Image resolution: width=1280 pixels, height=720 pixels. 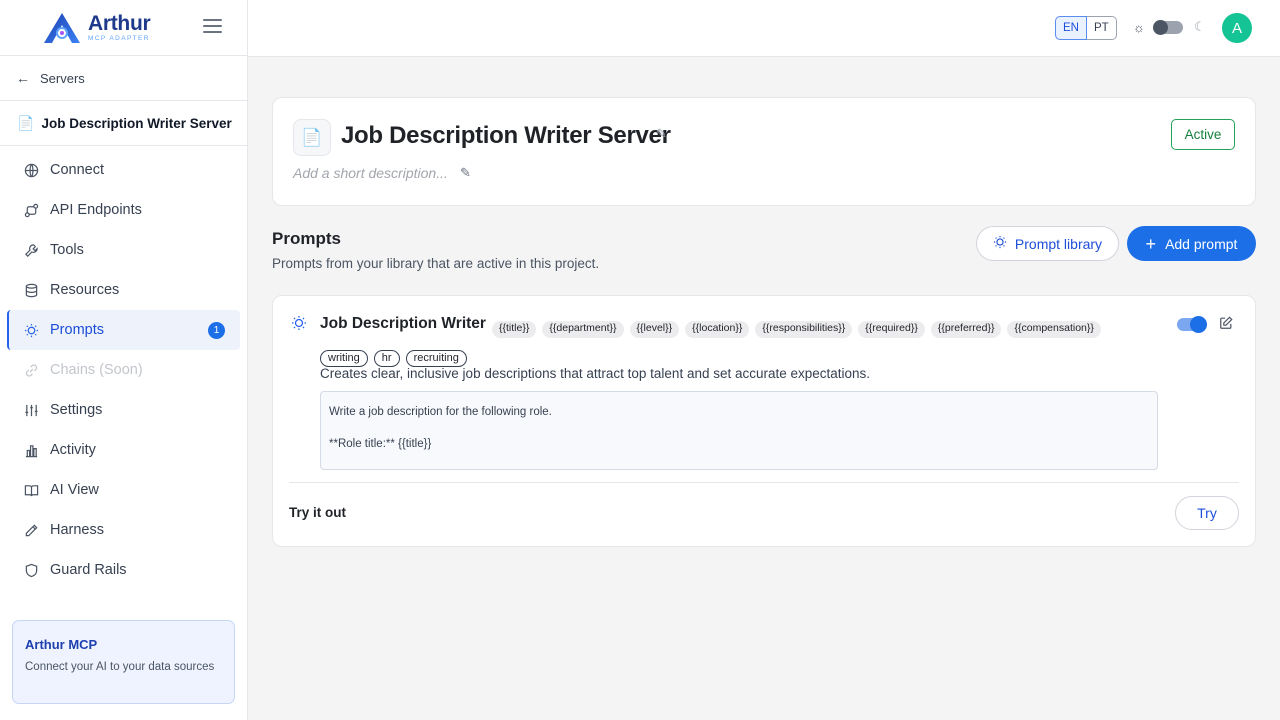 I want to click on prompts-section-title: Prompts, so click(x=306, y=238).